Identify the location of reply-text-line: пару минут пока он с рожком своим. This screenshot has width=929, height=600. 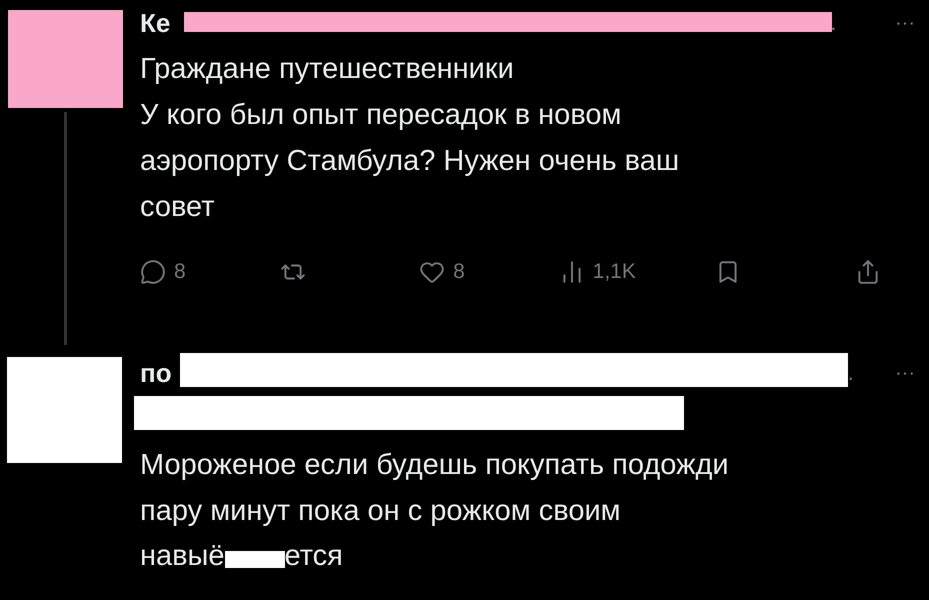
(381, 511).